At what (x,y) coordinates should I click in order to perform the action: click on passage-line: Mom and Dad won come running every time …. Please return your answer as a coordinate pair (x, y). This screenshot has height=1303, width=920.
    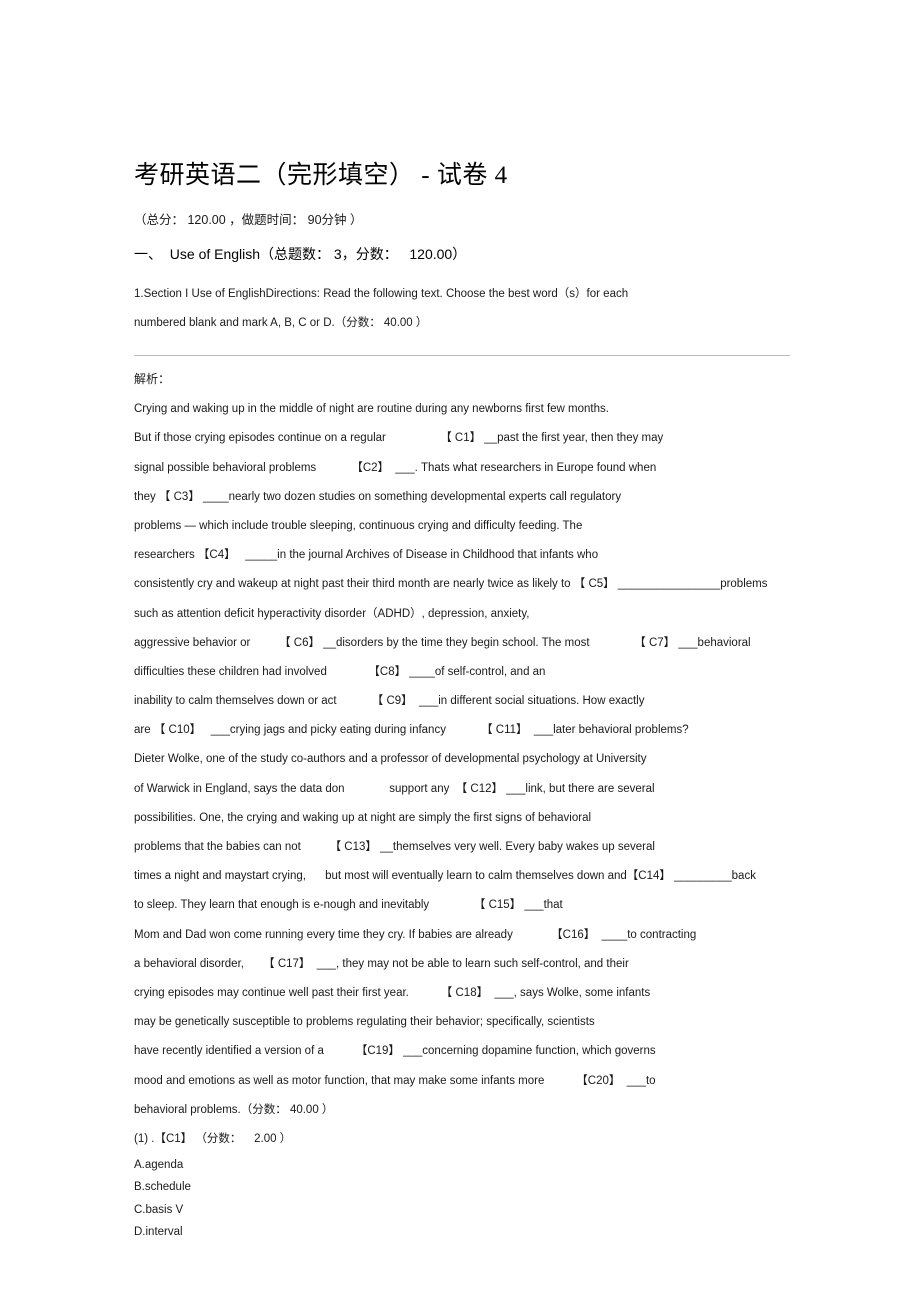
    Looking at the image, I should click on (415, 934).